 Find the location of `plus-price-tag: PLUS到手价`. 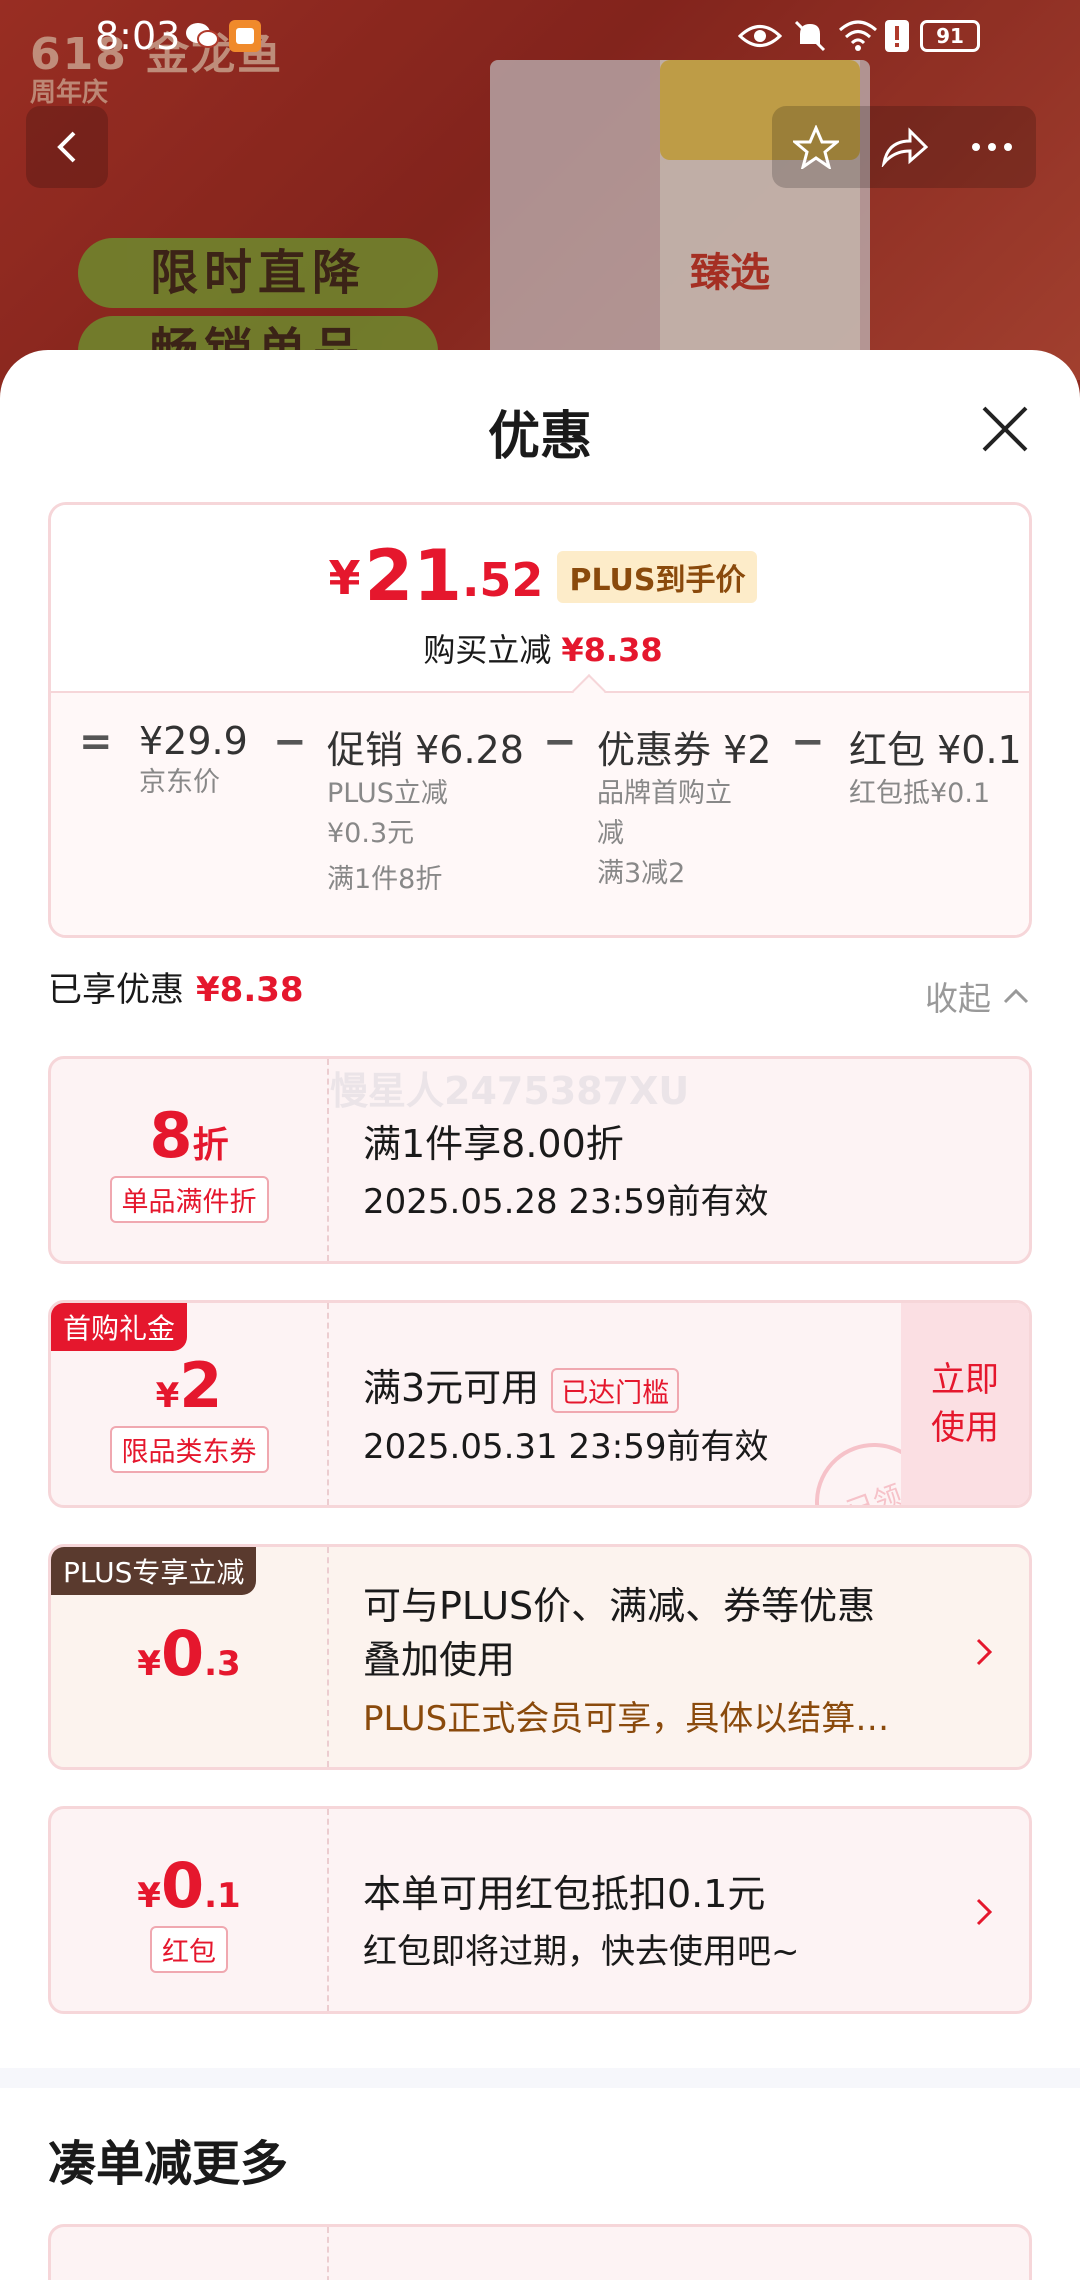

plus-price-tag: PLUS到手价 is located at coordinates (657, 577).